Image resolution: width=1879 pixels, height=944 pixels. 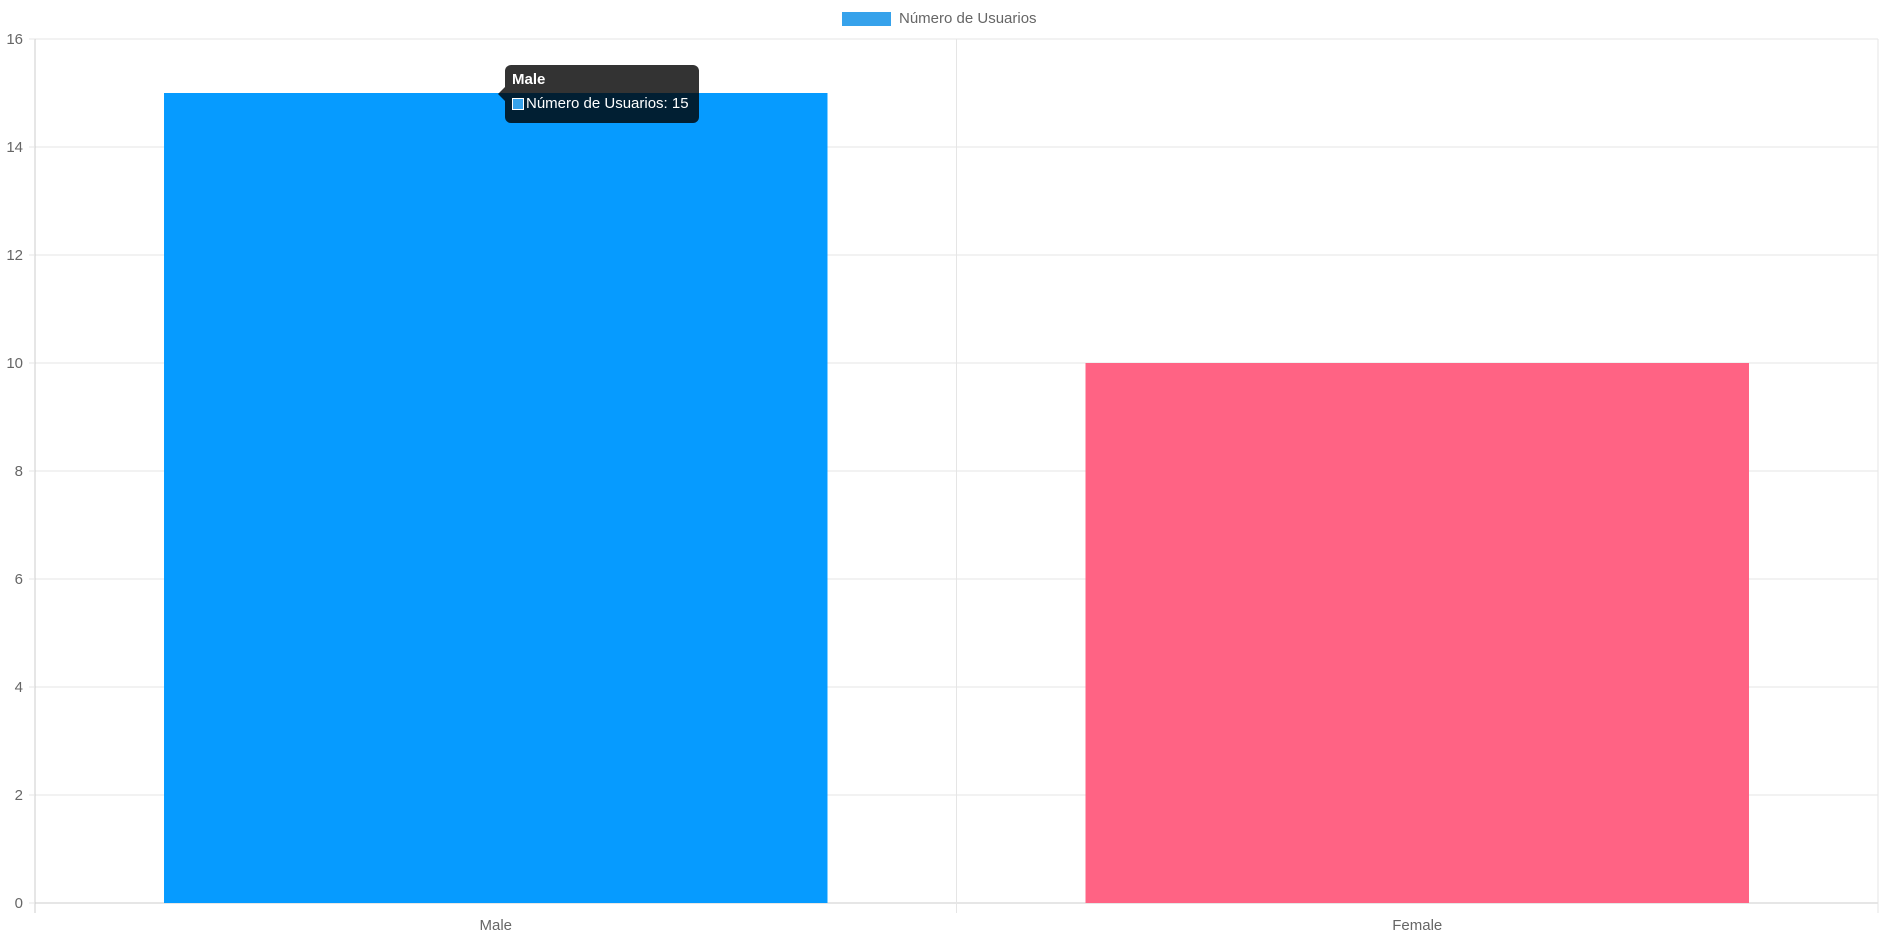 I want to click on y-tick-label: 2, so click(x=19, y=795).